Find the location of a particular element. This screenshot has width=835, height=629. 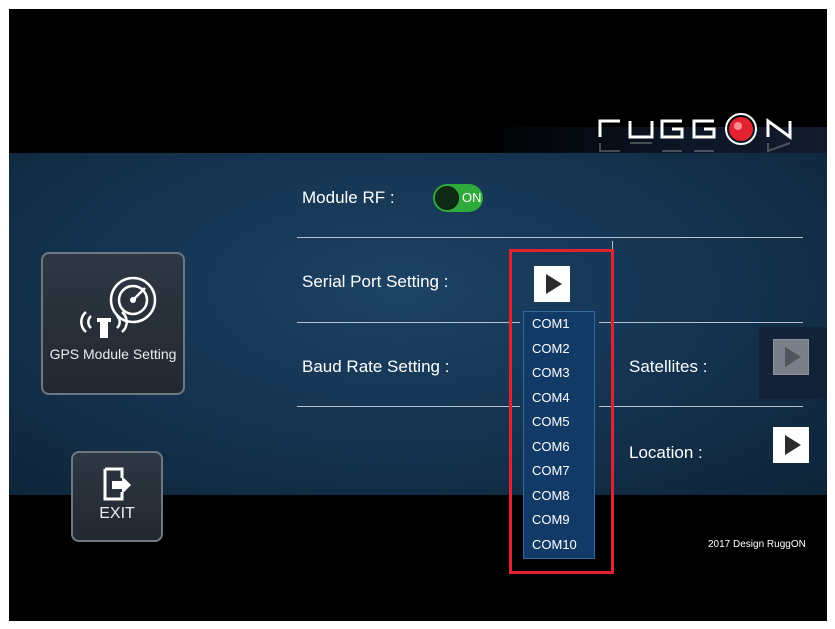

module-rf-label: Module RF : is located at coordinates (348, 197).